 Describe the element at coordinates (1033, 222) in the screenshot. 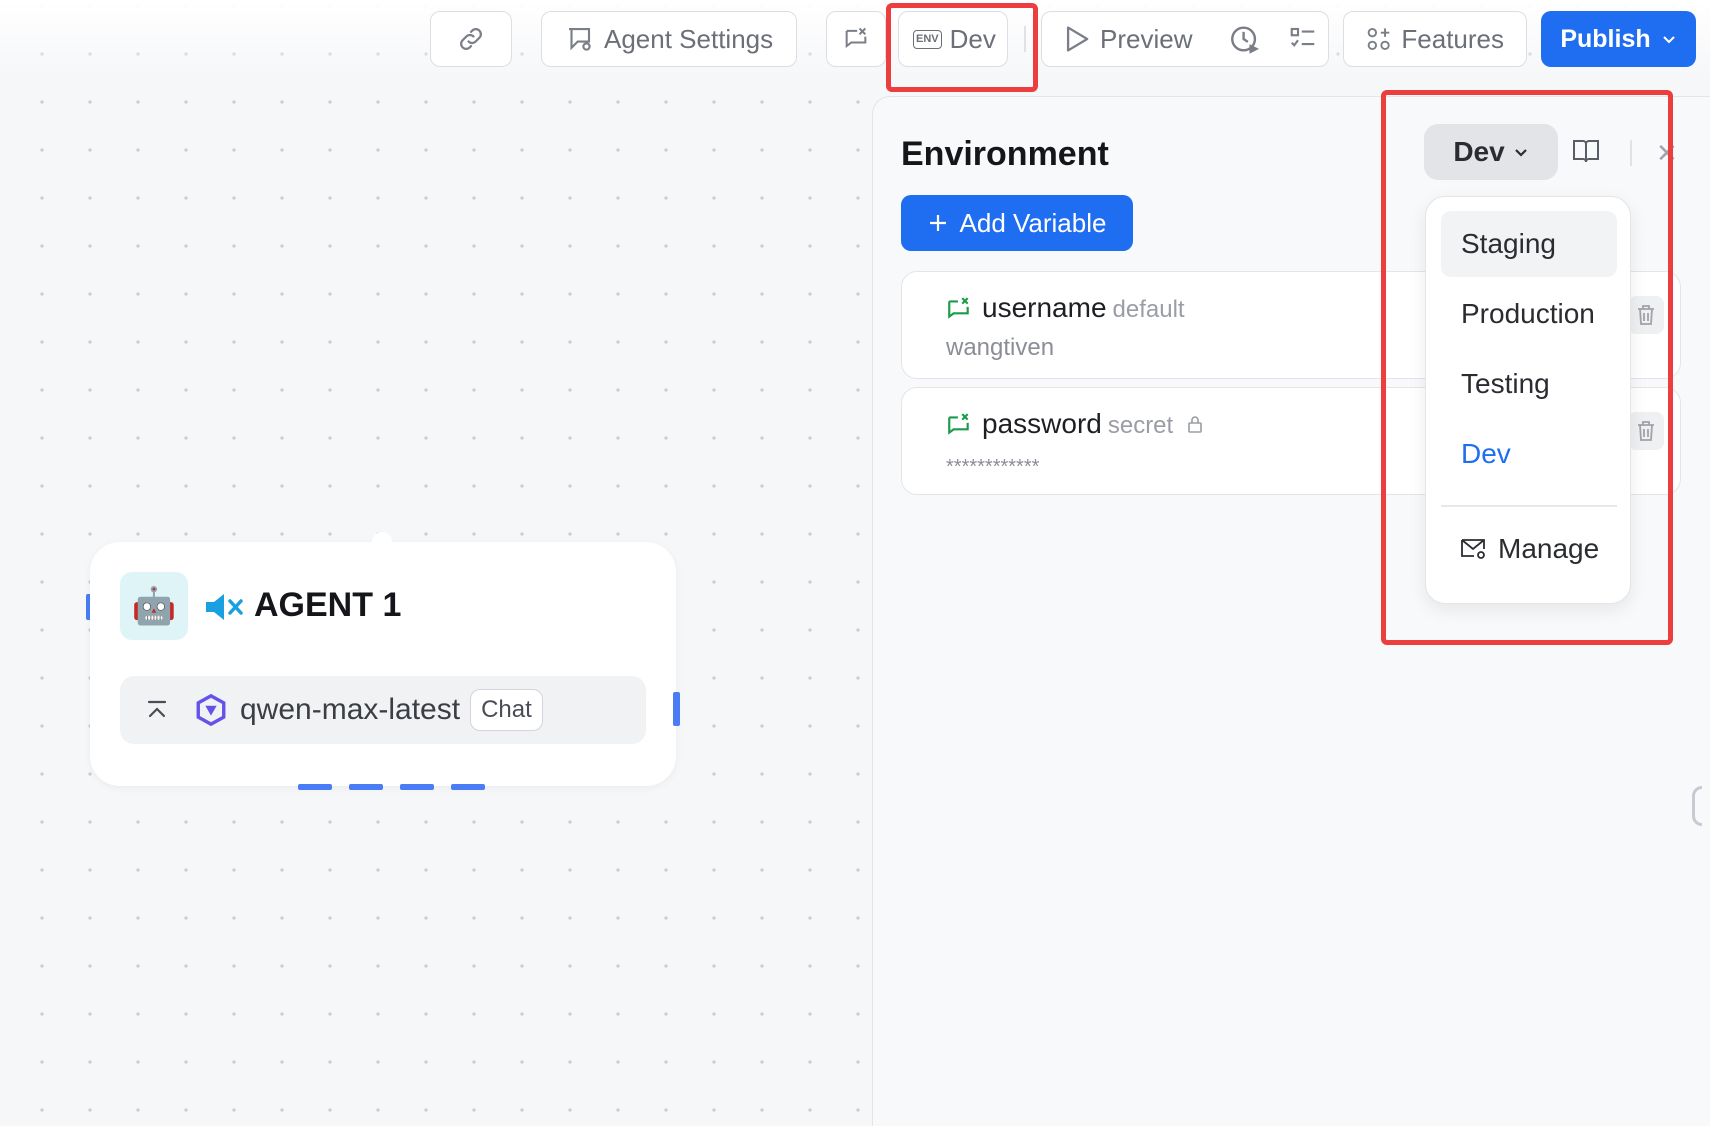

I see `add-variable-label: Add Variable` at that location.